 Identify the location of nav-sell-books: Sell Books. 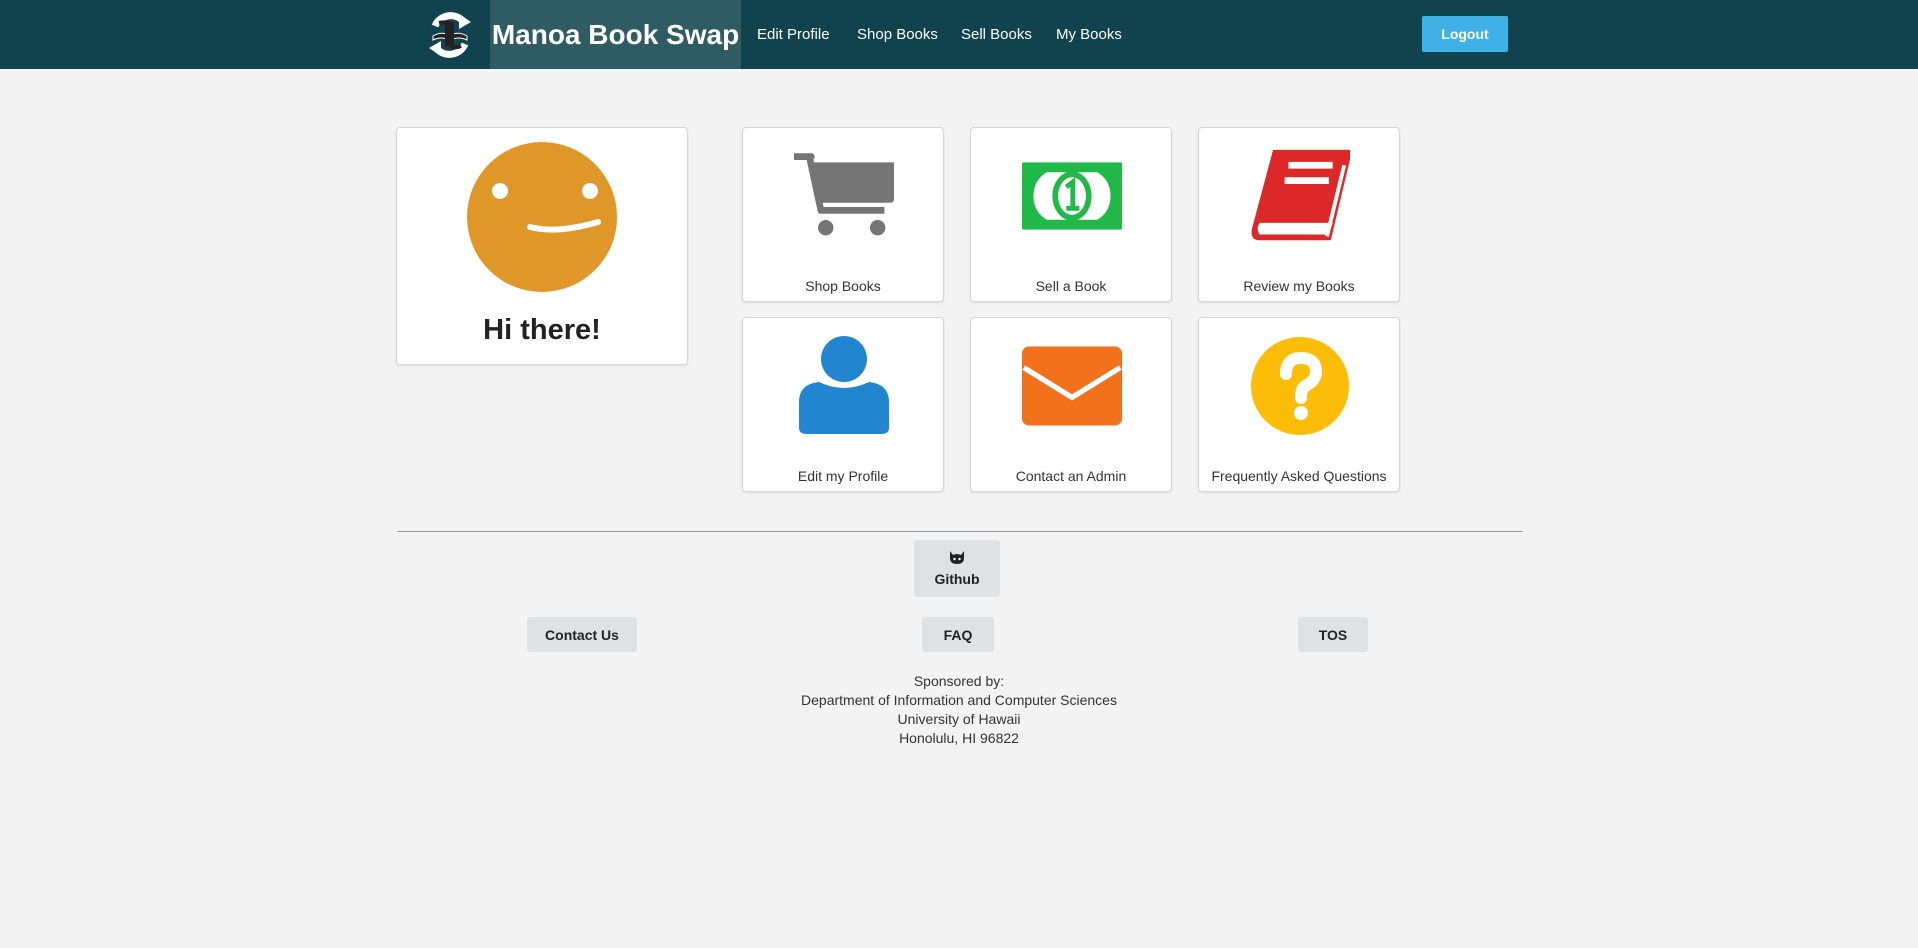
(996, 34).